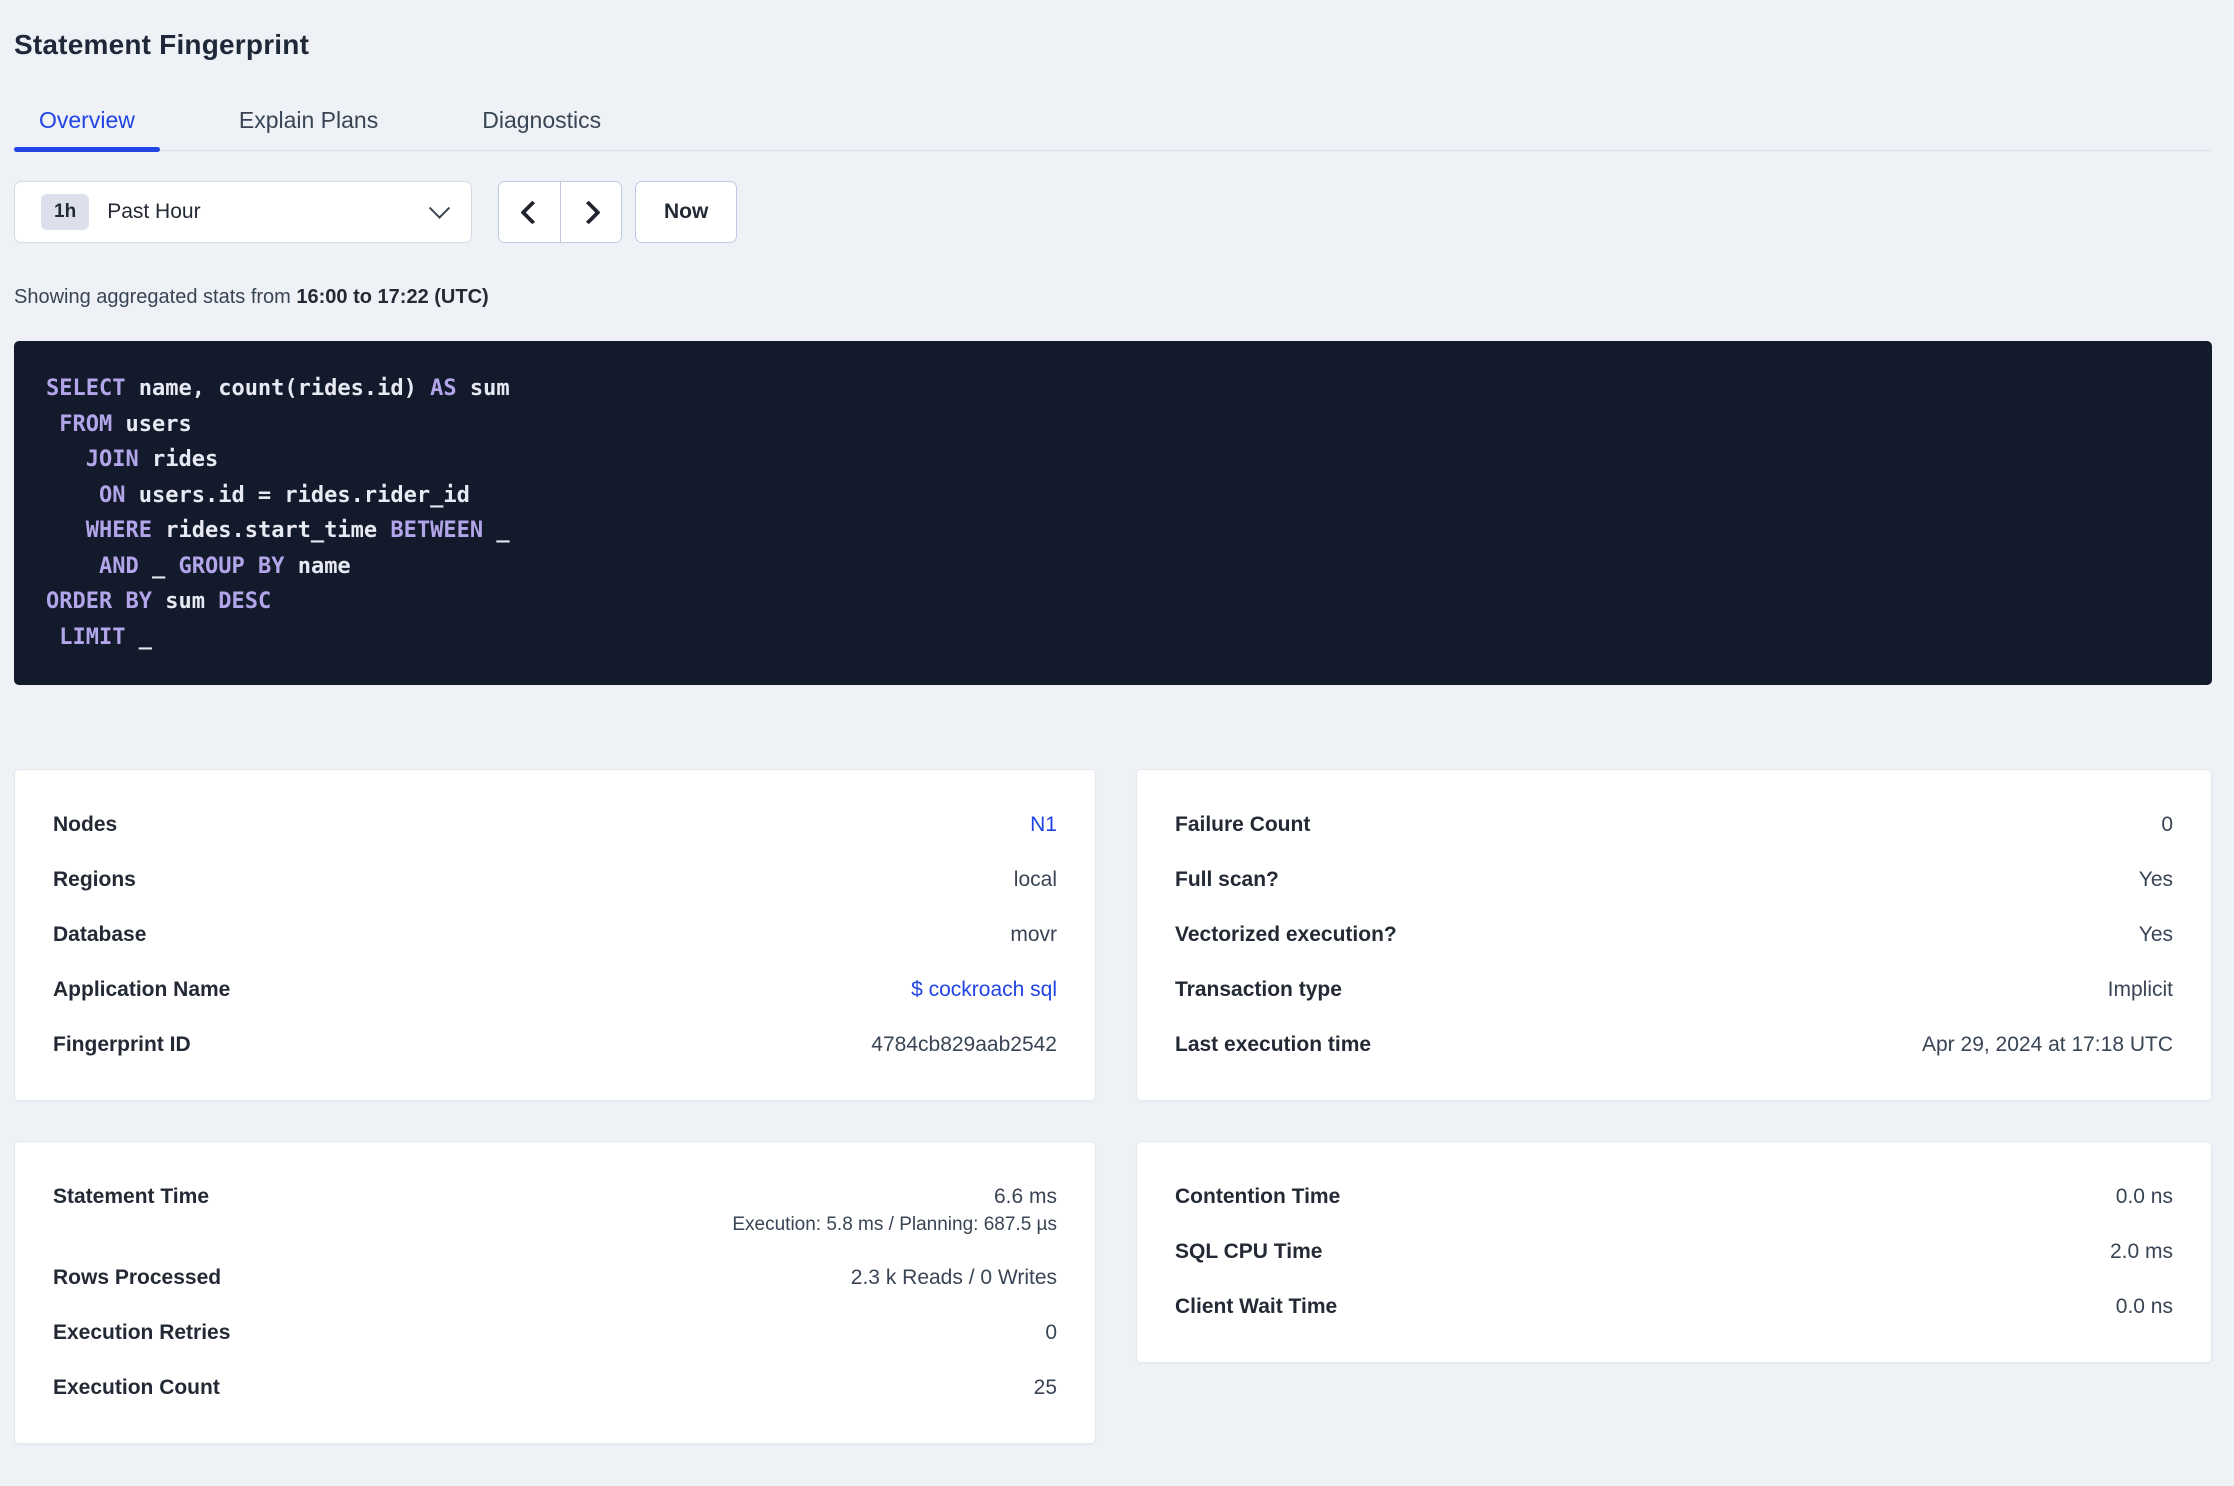 This screenshot has width=2234, height=1486. What do you see at coordinates (243, 212) in the screenshot?
I see `time-range-dropdown: 1h Past Hour` at bounding box center [243, 212].